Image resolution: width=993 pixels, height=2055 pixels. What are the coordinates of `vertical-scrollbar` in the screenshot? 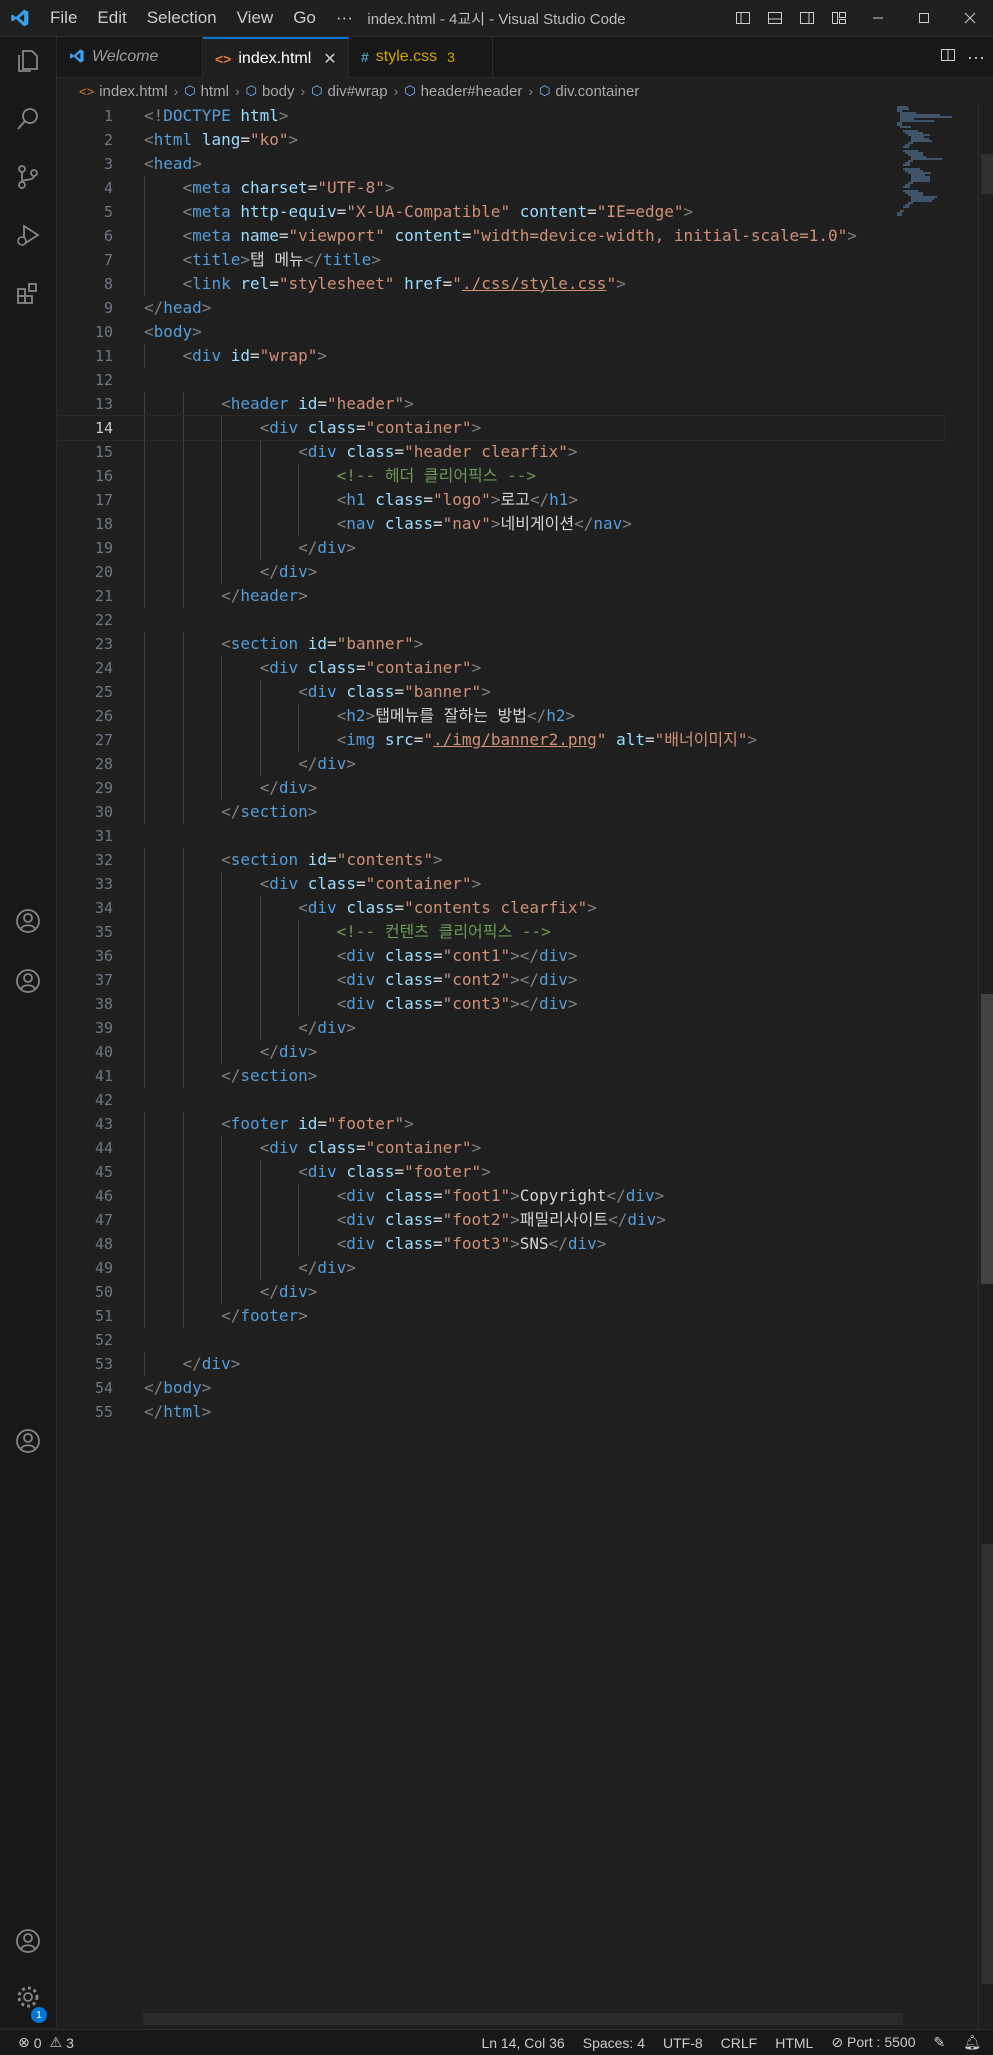 It's located at (985, 1066).